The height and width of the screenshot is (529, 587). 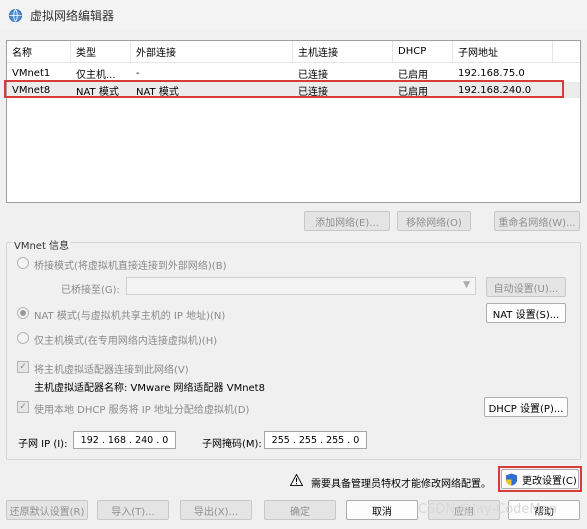 I want to click on column-header-type: 类型, so click(x=101, y=51).